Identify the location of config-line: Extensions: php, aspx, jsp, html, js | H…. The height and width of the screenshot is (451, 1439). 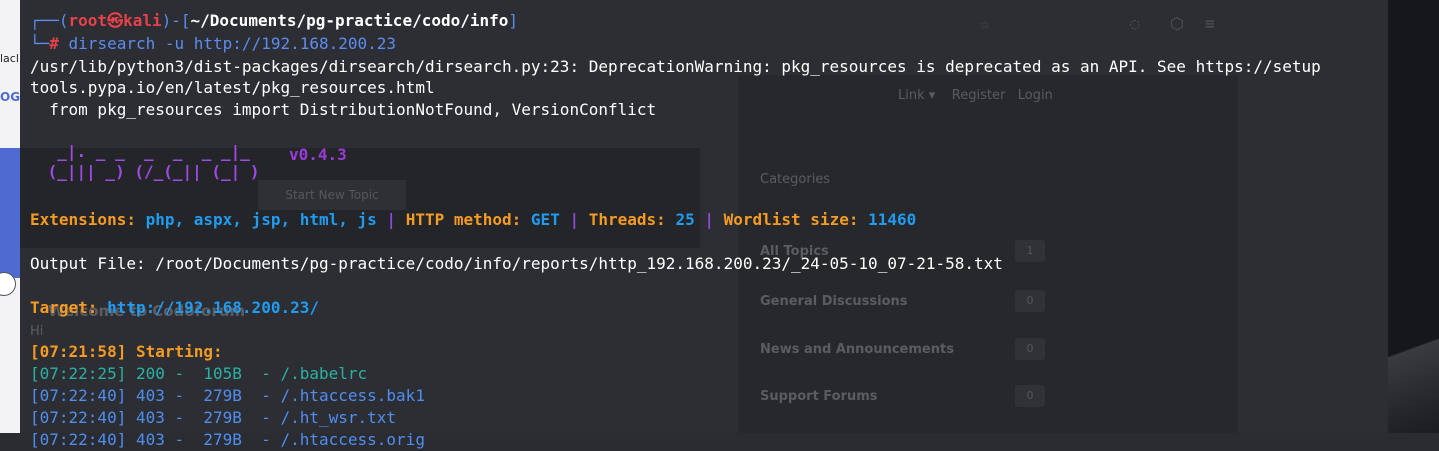
(473, 220).